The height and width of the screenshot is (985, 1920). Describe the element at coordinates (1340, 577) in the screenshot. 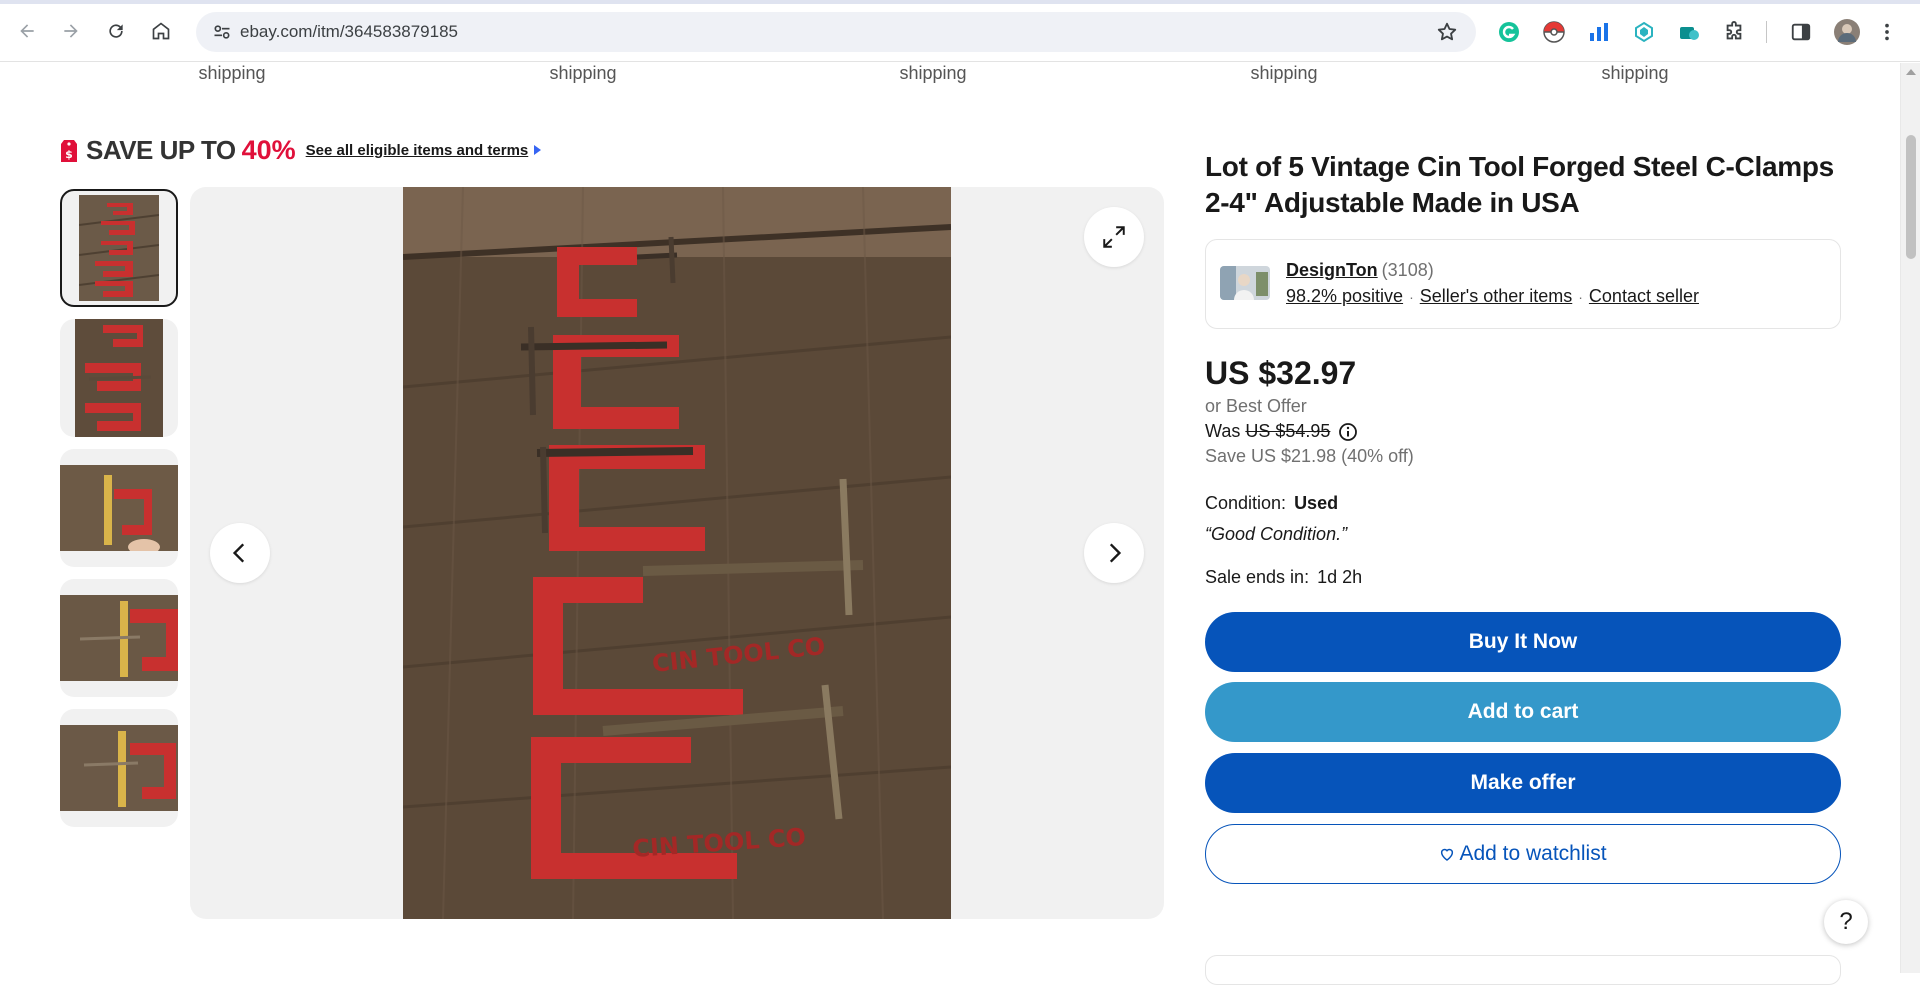

I see `sale-ends-value: 1d 2h` at that location.